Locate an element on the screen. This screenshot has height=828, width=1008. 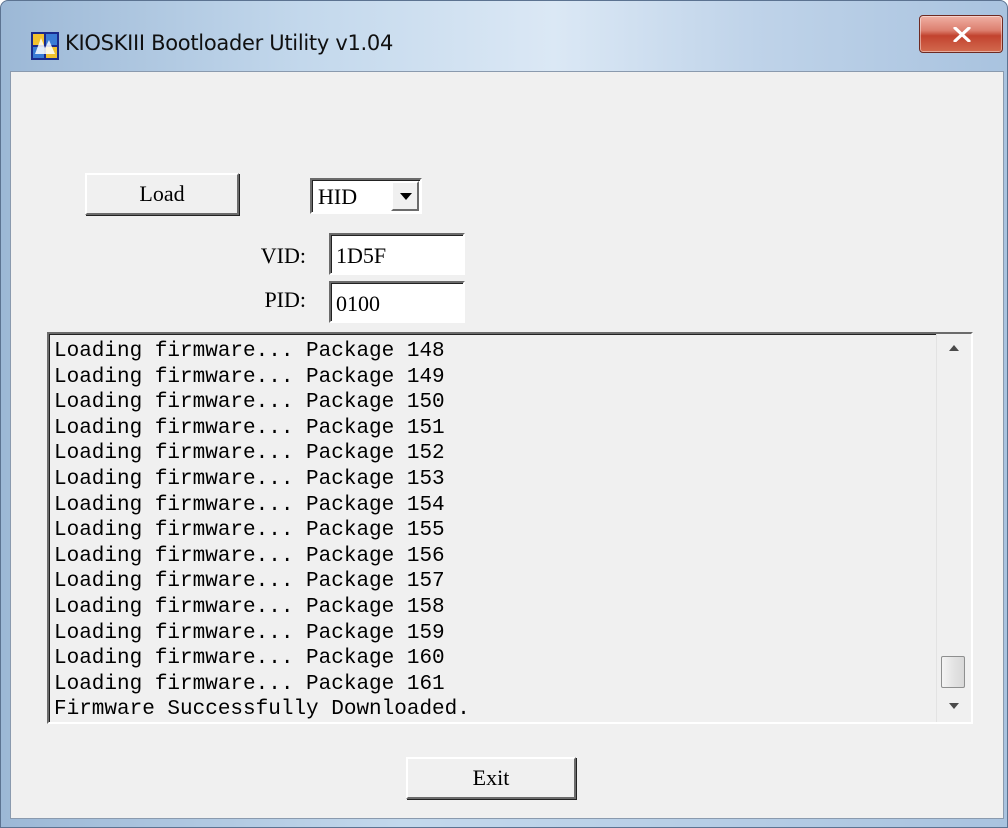
log-line: Loading firmware... Package 154 is located at coordinates (249, 505).